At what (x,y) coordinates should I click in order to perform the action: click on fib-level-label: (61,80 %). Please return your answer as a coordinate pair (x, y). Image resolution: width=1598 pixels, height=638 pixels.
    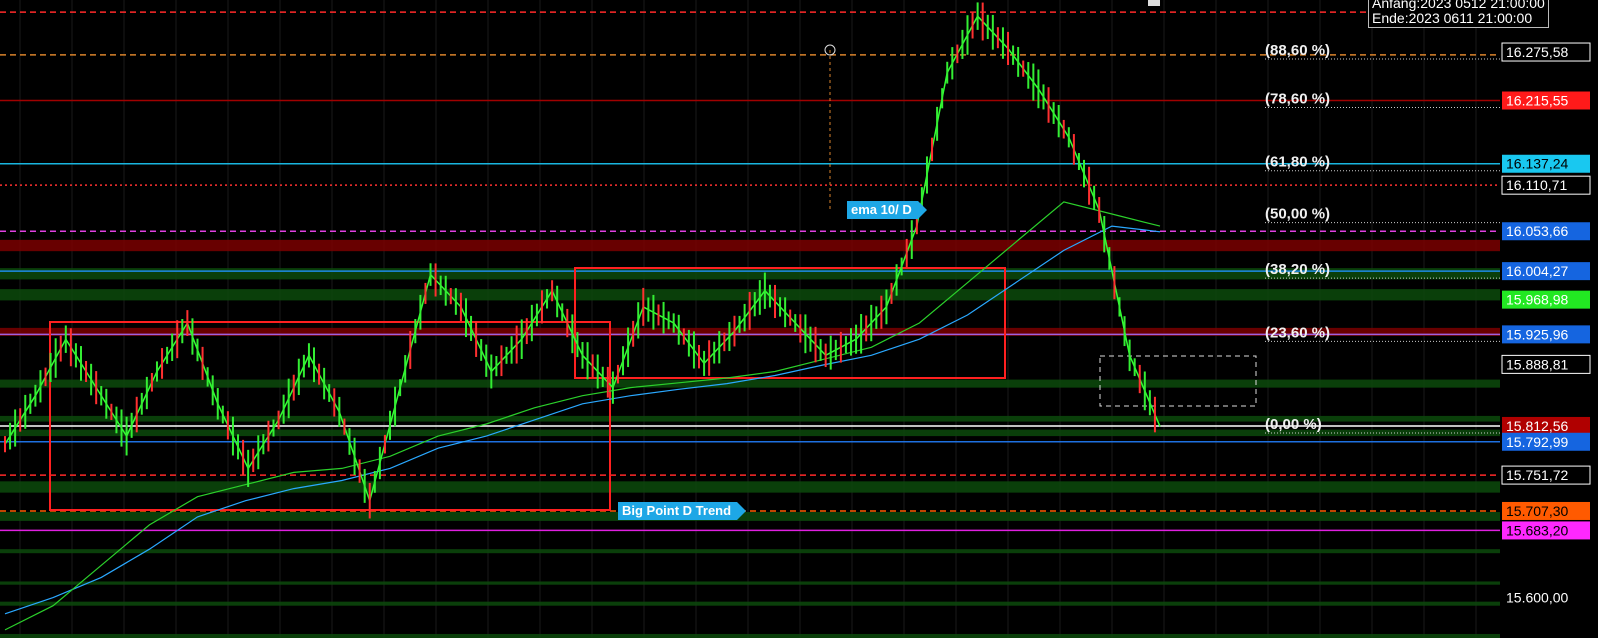
    Looking at the image, I should click on (1297, 162).